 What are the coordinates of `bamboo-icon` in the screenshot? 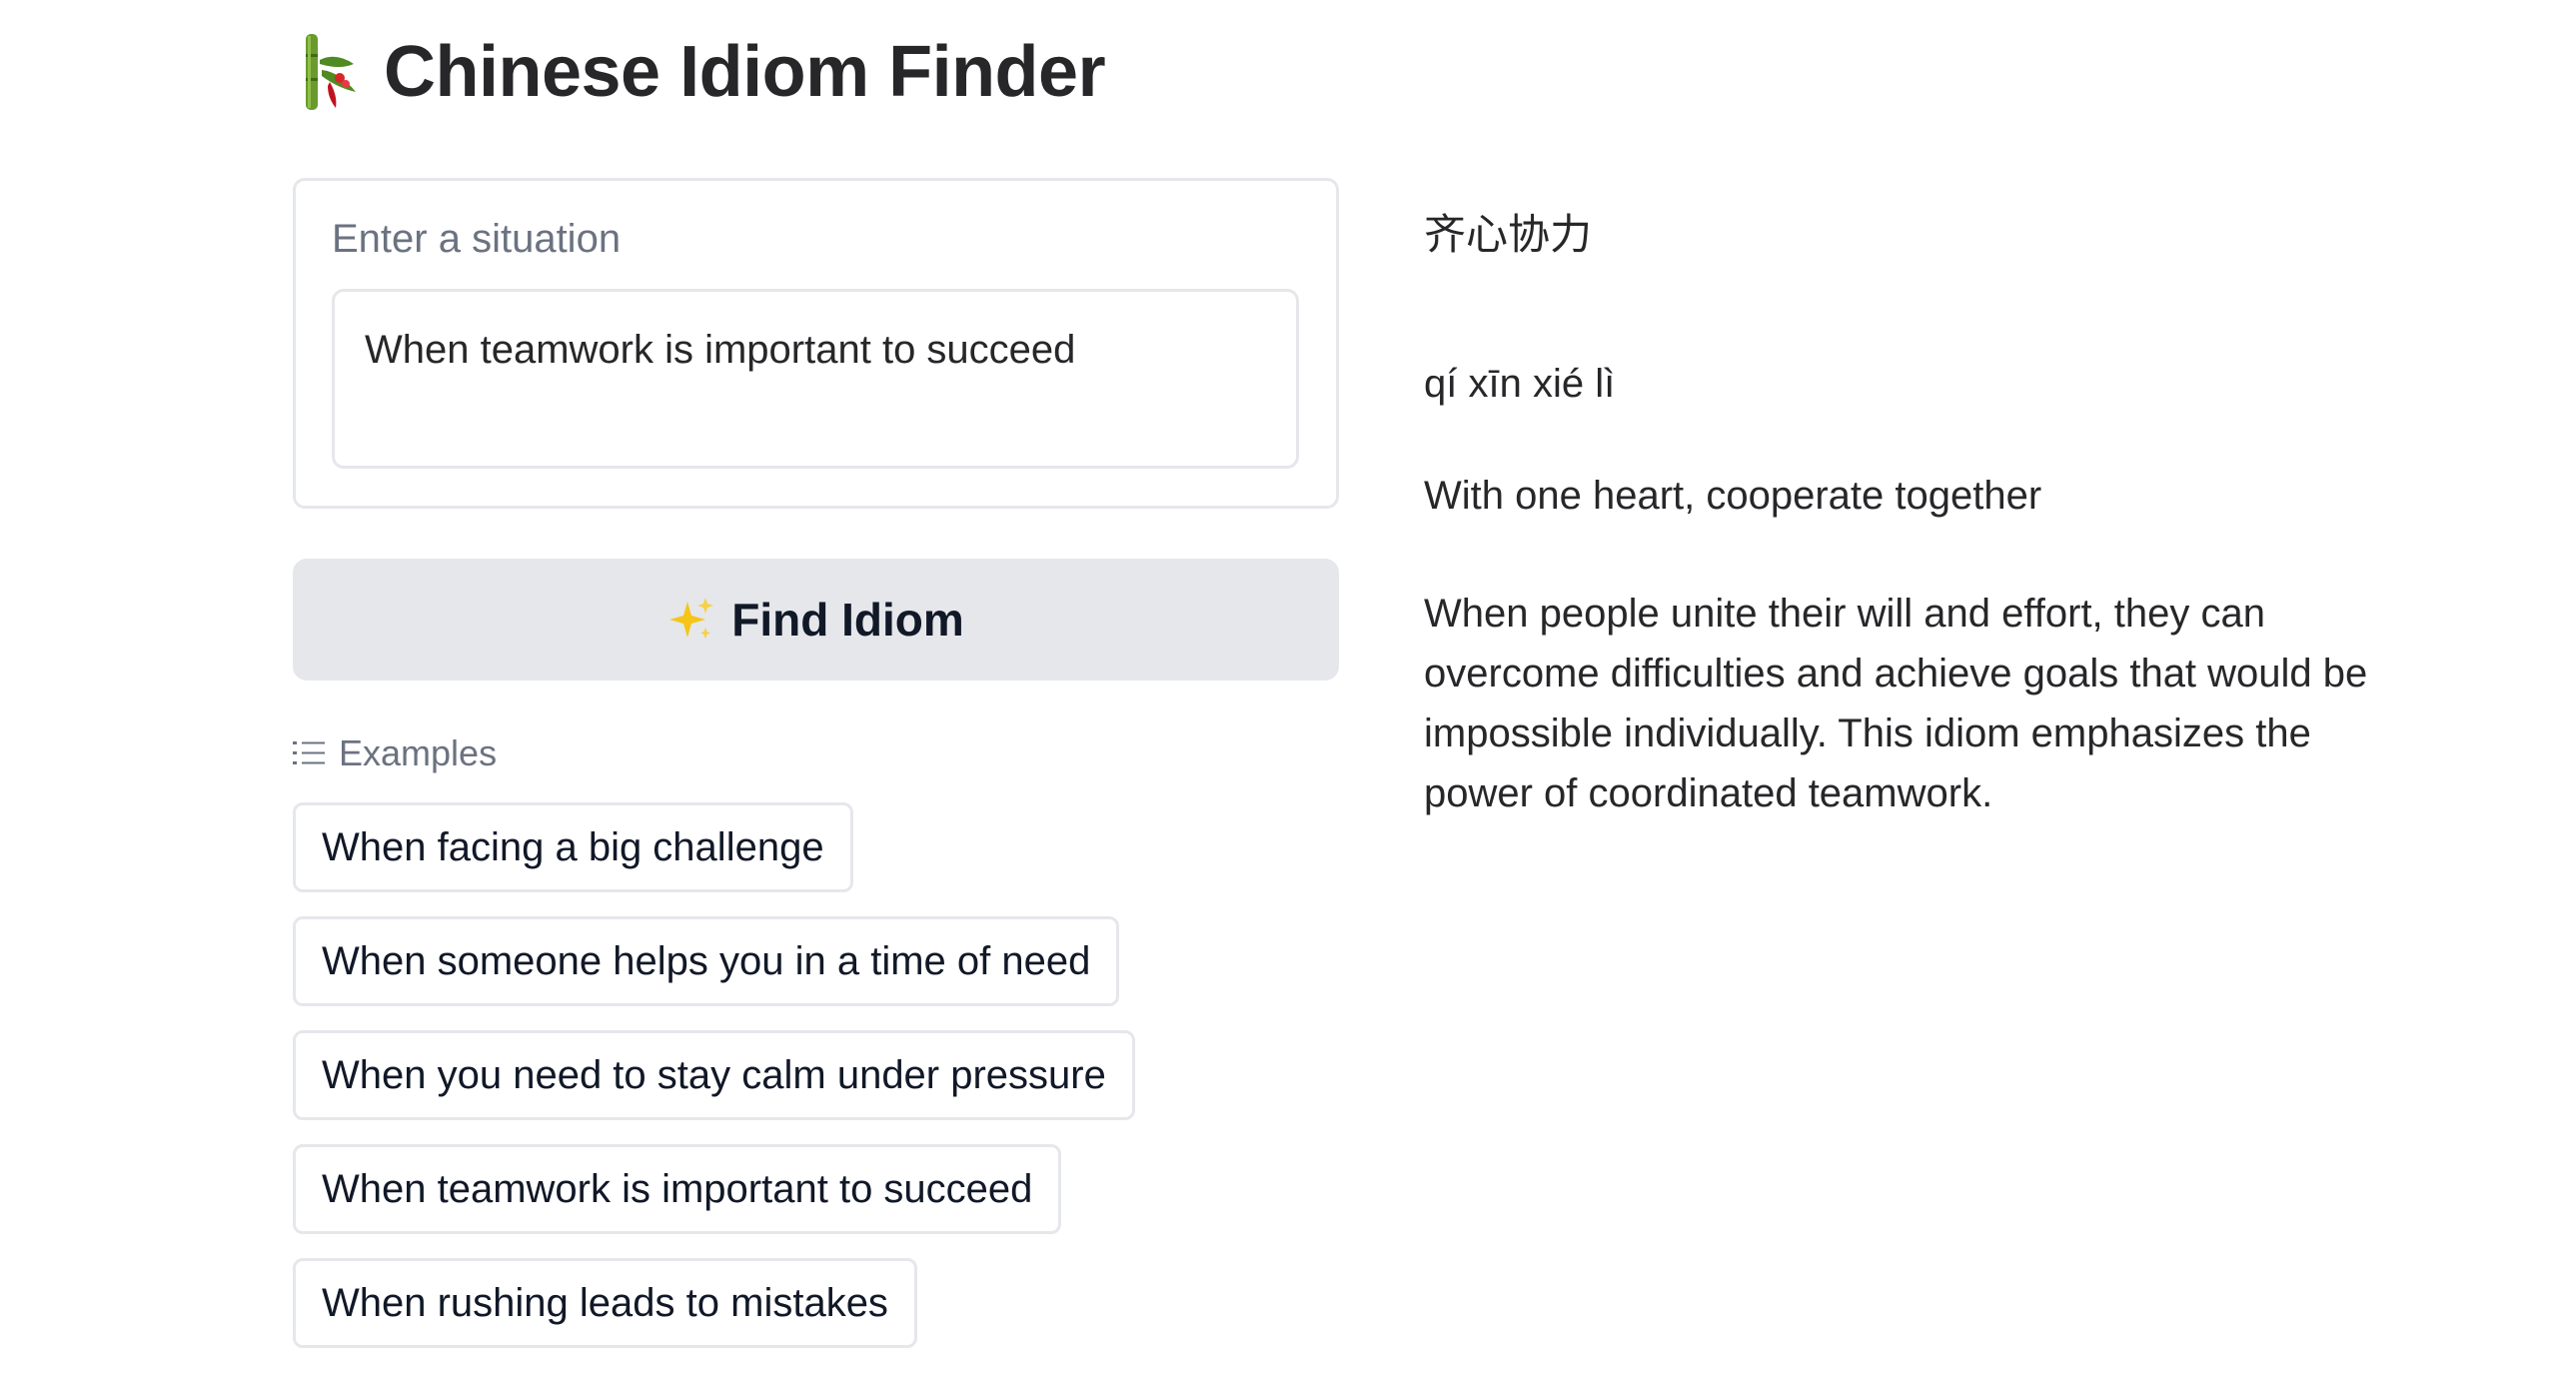 It's located at (331, 72).